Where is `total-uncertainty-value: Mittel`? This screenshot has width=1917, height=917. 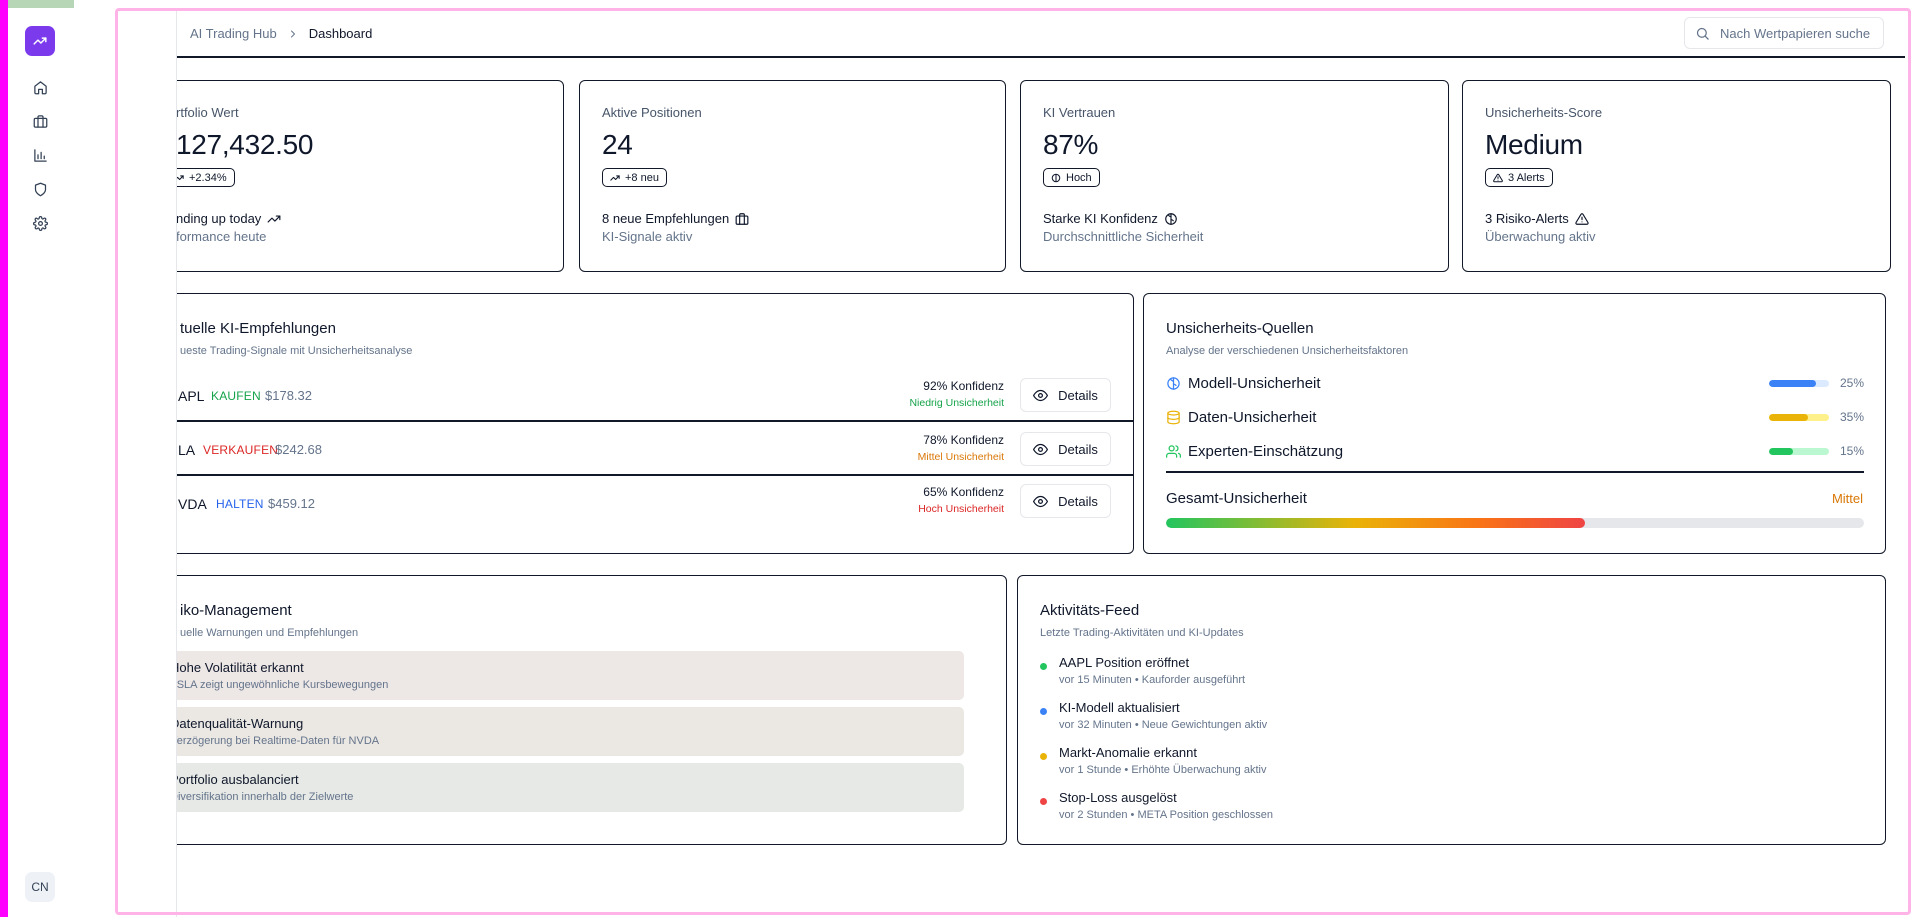
total-uncertainty-value: Mittel is located at coordinates (1847, 498).